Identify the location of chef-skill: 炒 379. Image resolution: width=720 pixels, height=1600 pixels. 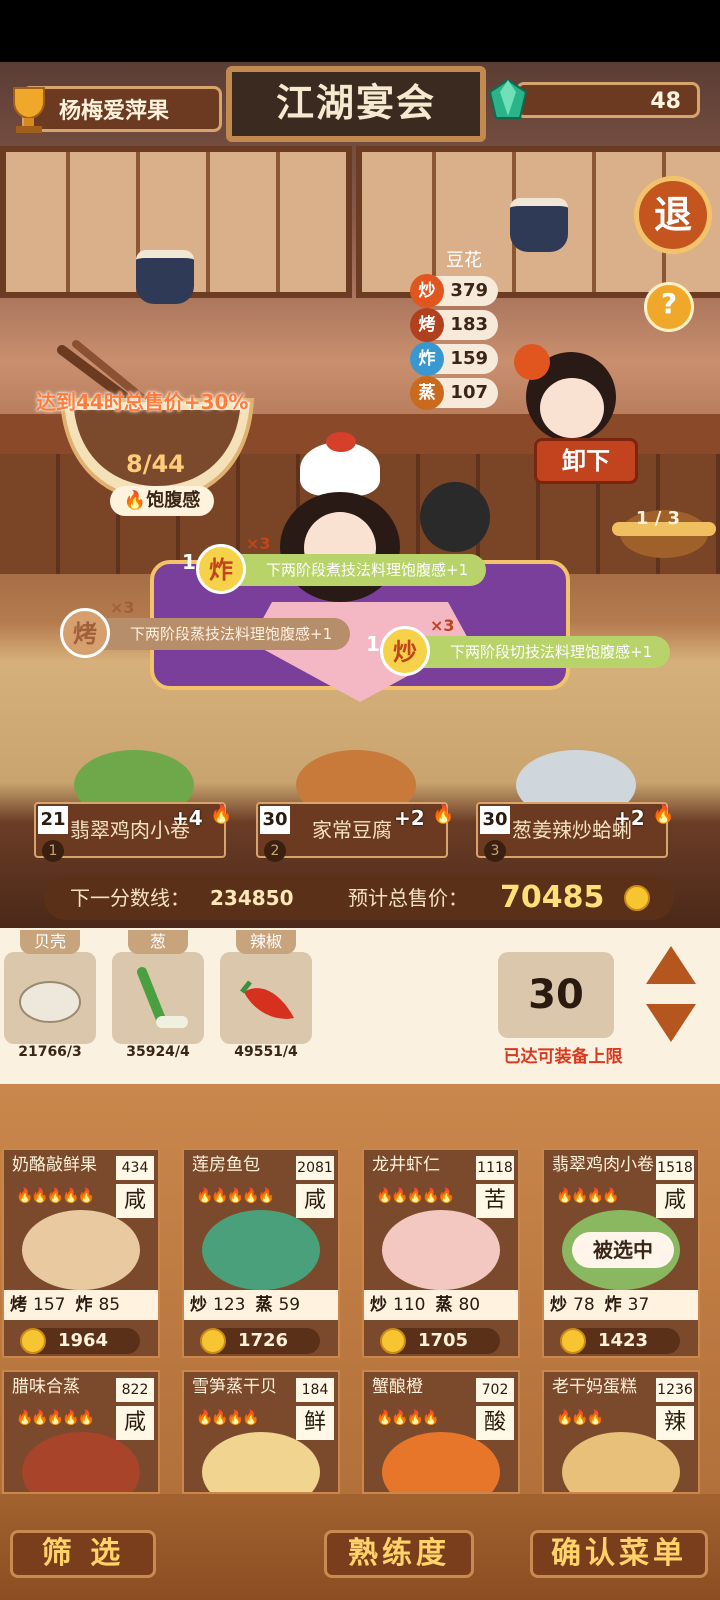
(454, 291).